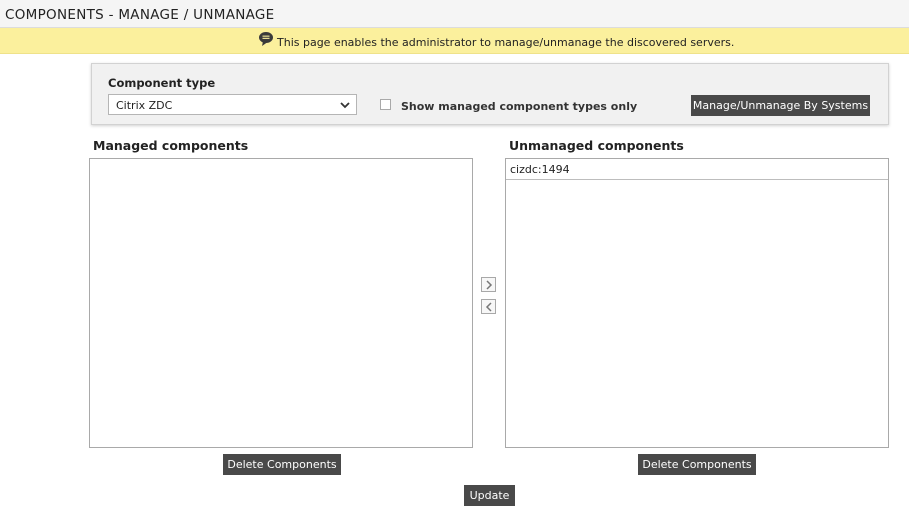 The image size is (909, 512). What do you see at coordinates (144, 105) in the screenshot?
I see `component-type-value: Citrix ZDC` at bounding box center [144, 105].